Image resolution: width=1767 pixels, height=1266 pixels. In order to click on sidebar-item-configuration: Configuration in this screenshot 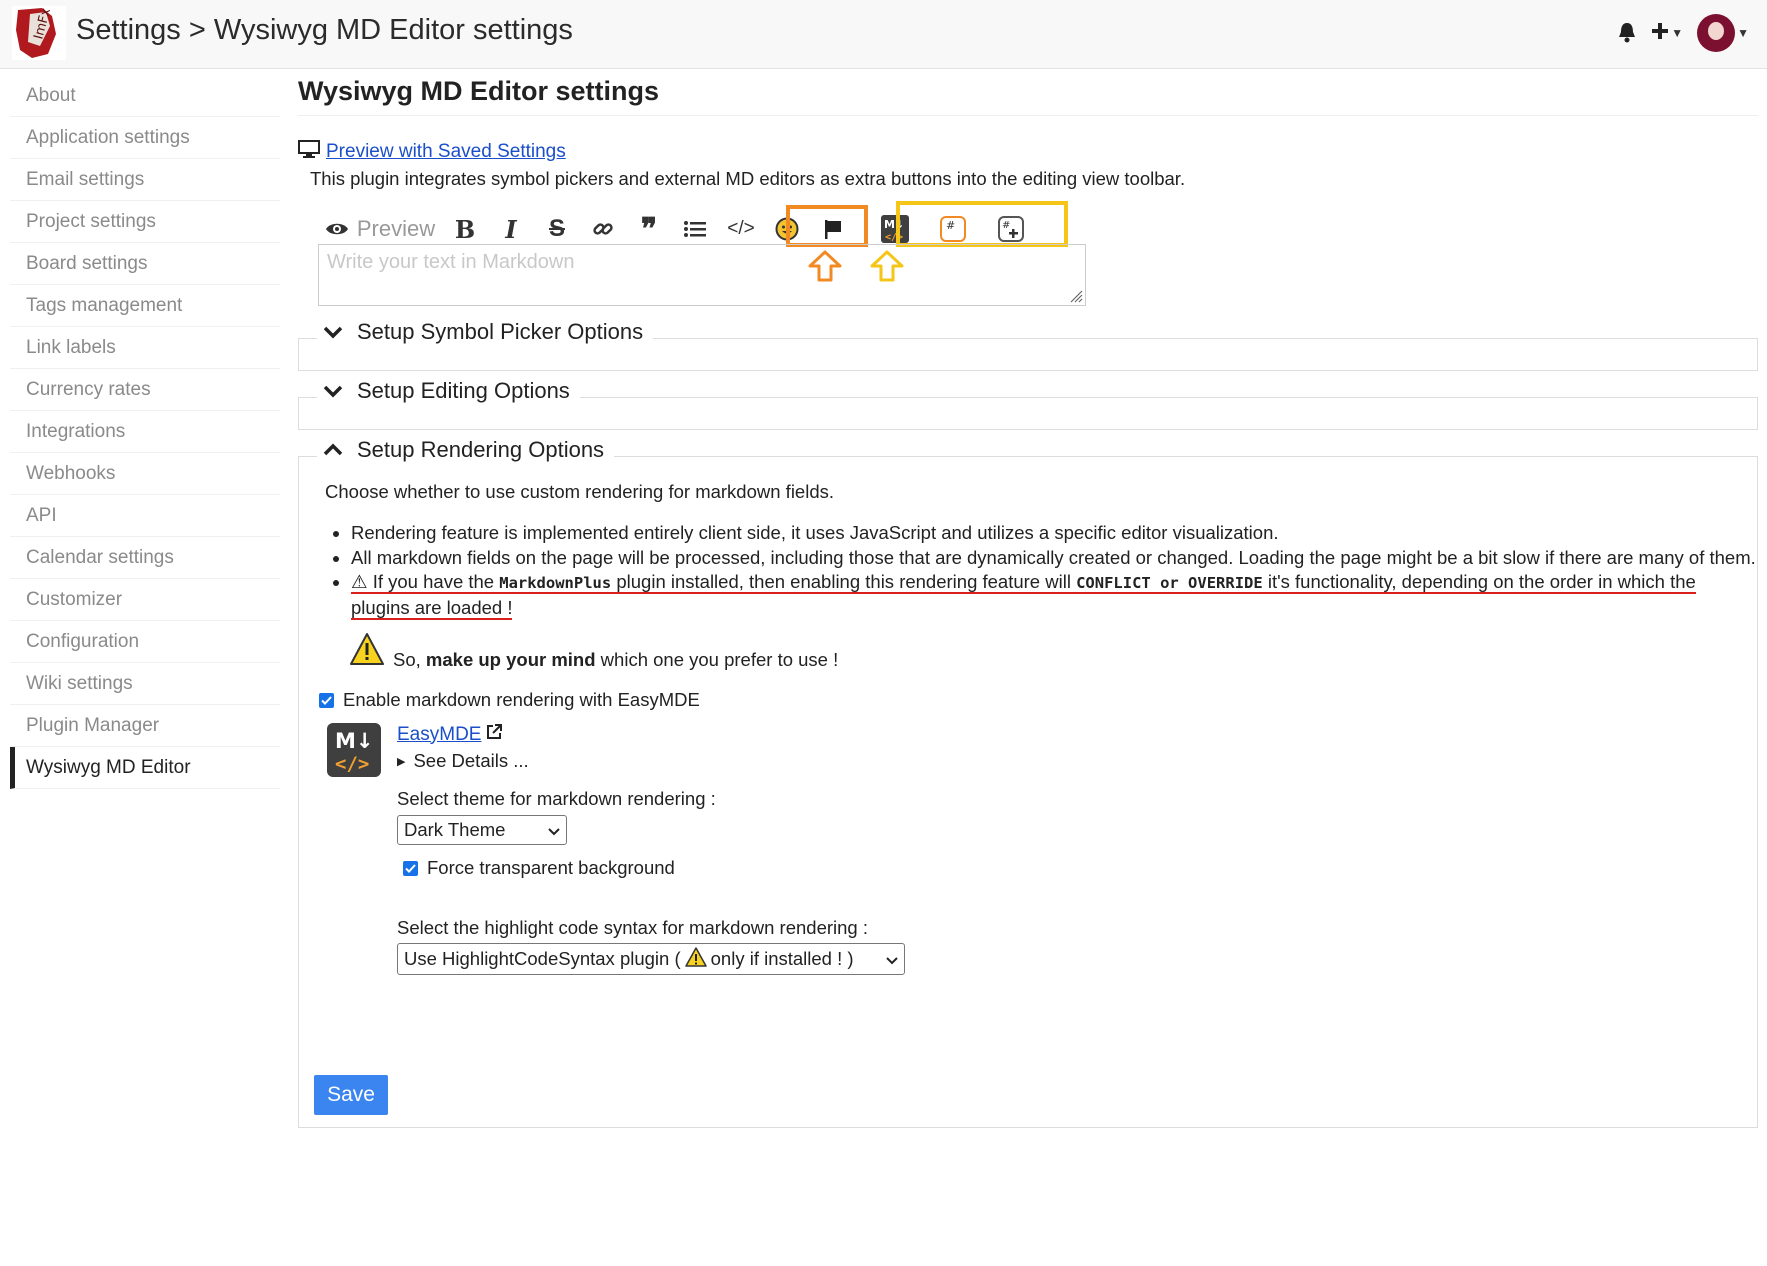, I will do `click(145, 642)`.